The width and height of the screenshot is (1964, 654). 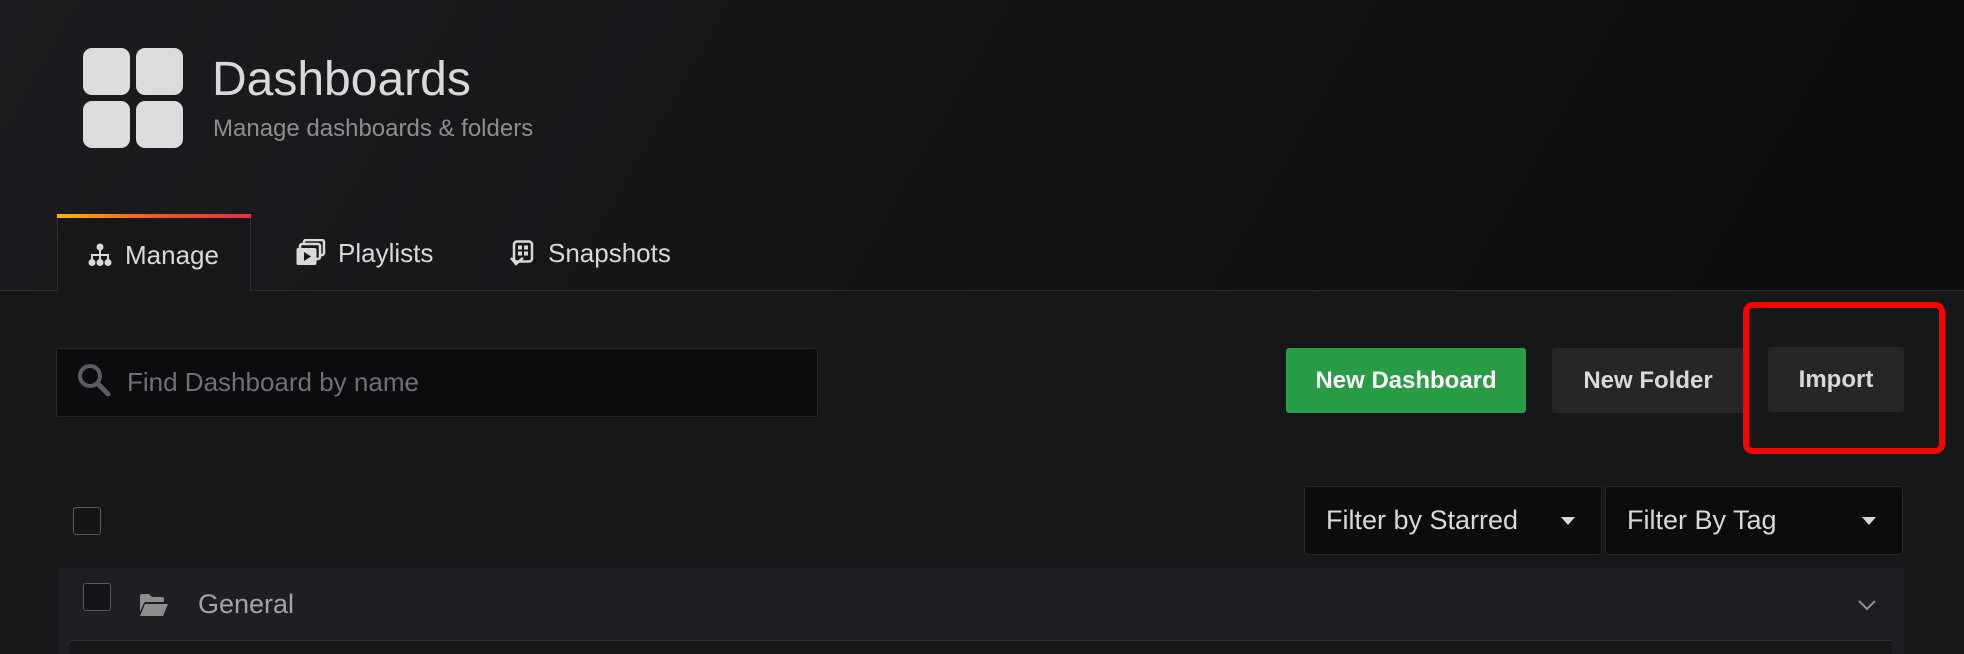 What do you see at coordinates (134, 99) in the screenshot?
I see `dashboard-grid-icon` at bounding box center [134, 99].